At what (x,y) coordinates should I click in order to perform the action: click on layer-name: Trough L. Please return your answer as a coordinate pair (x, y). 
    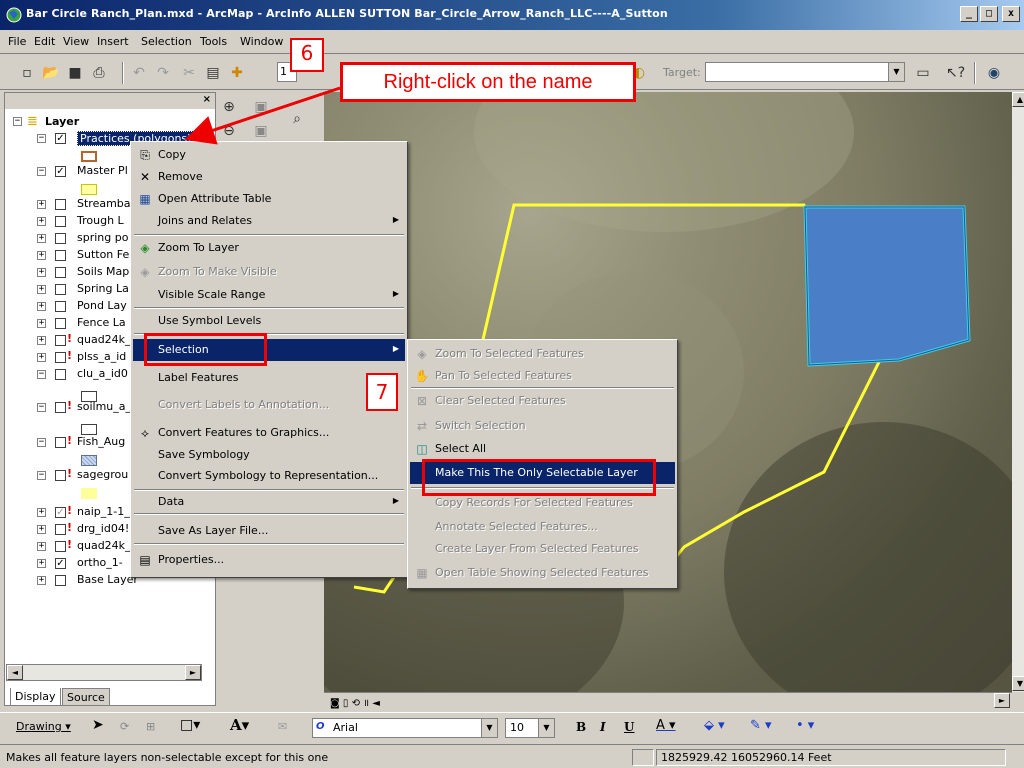
    Looking at the image, I should click on (100, 220).